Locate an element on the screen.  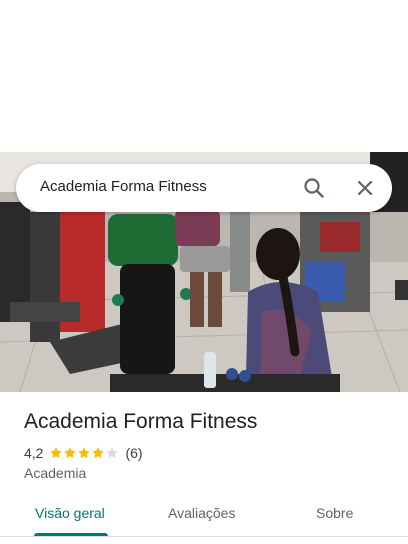
search-input: Academia Forma Fitness is located at coordinates (123, 186).